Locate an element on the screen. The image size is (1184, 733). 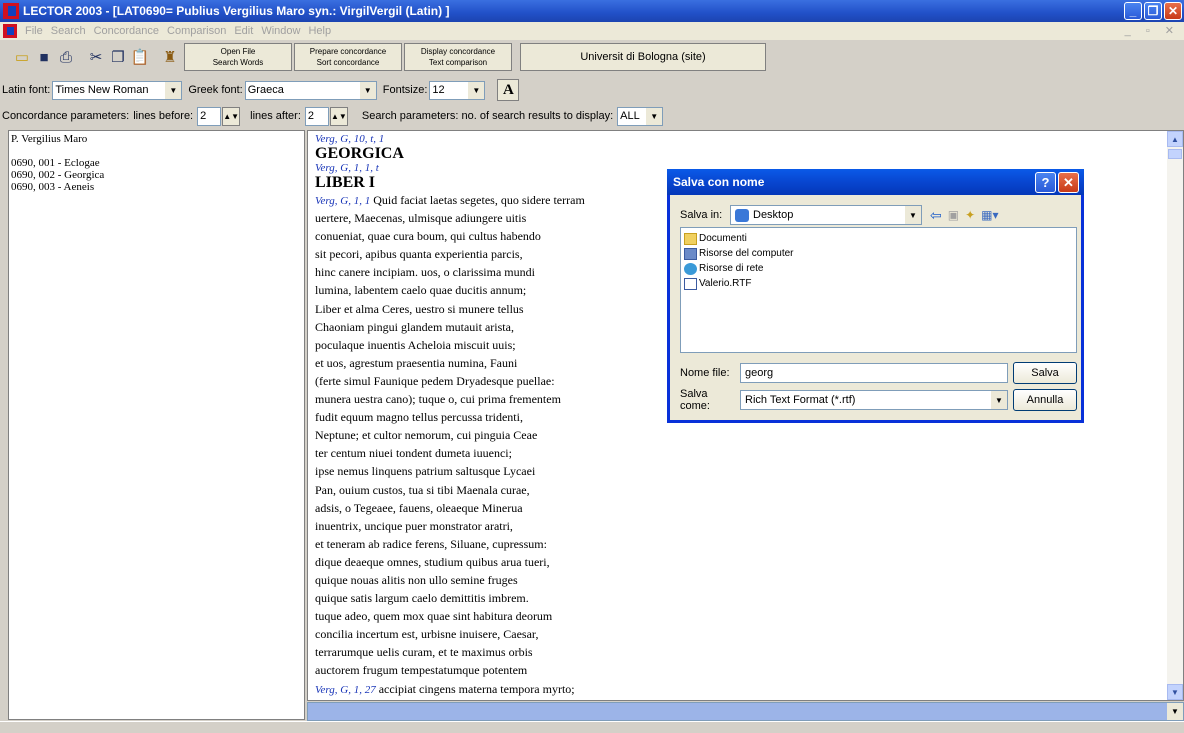
menu-comparison: Comparison is located at coordinates (196, 31).